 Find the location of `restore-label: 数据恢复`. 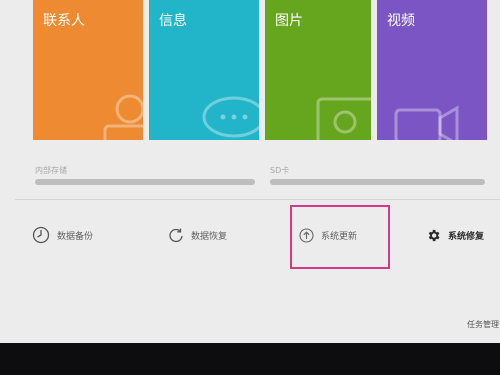

restore-label: 数据恢复 is located at coordinates (209, 236).